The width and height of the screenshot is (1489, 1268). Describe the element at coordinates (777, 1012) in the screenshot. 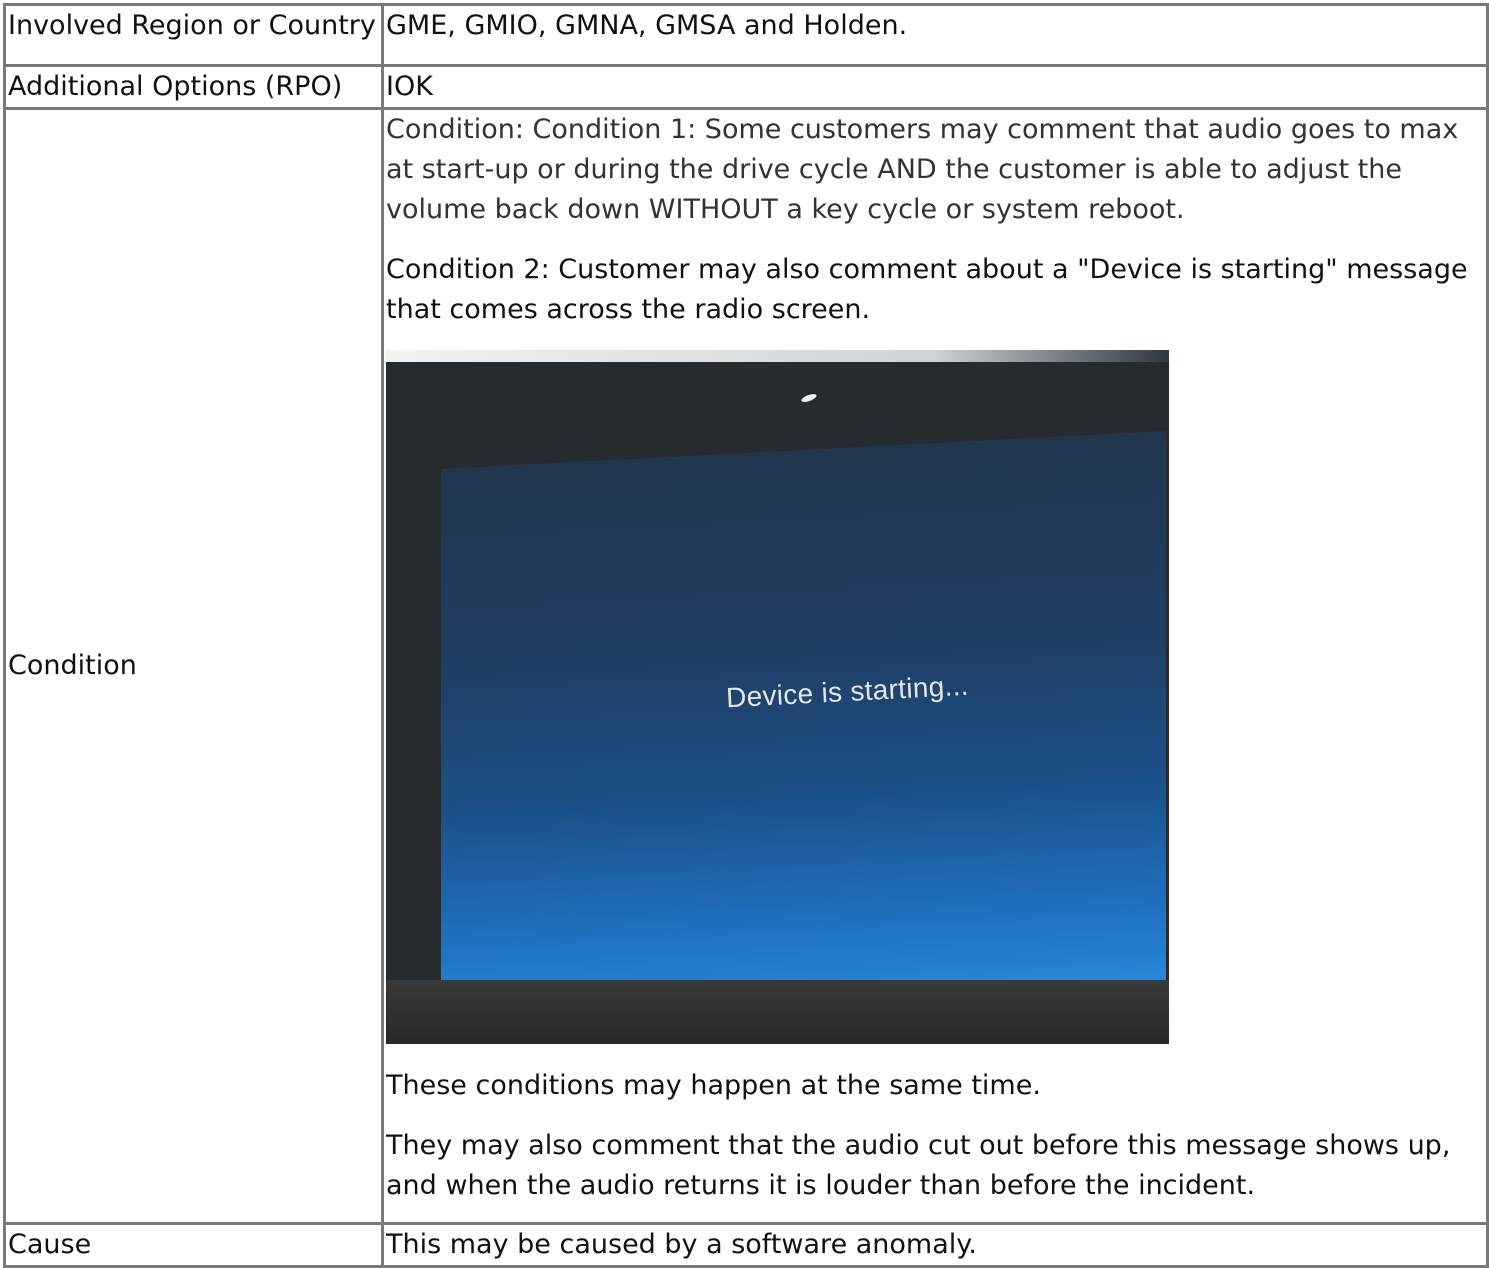

I see `photo-dashboard` at that location.